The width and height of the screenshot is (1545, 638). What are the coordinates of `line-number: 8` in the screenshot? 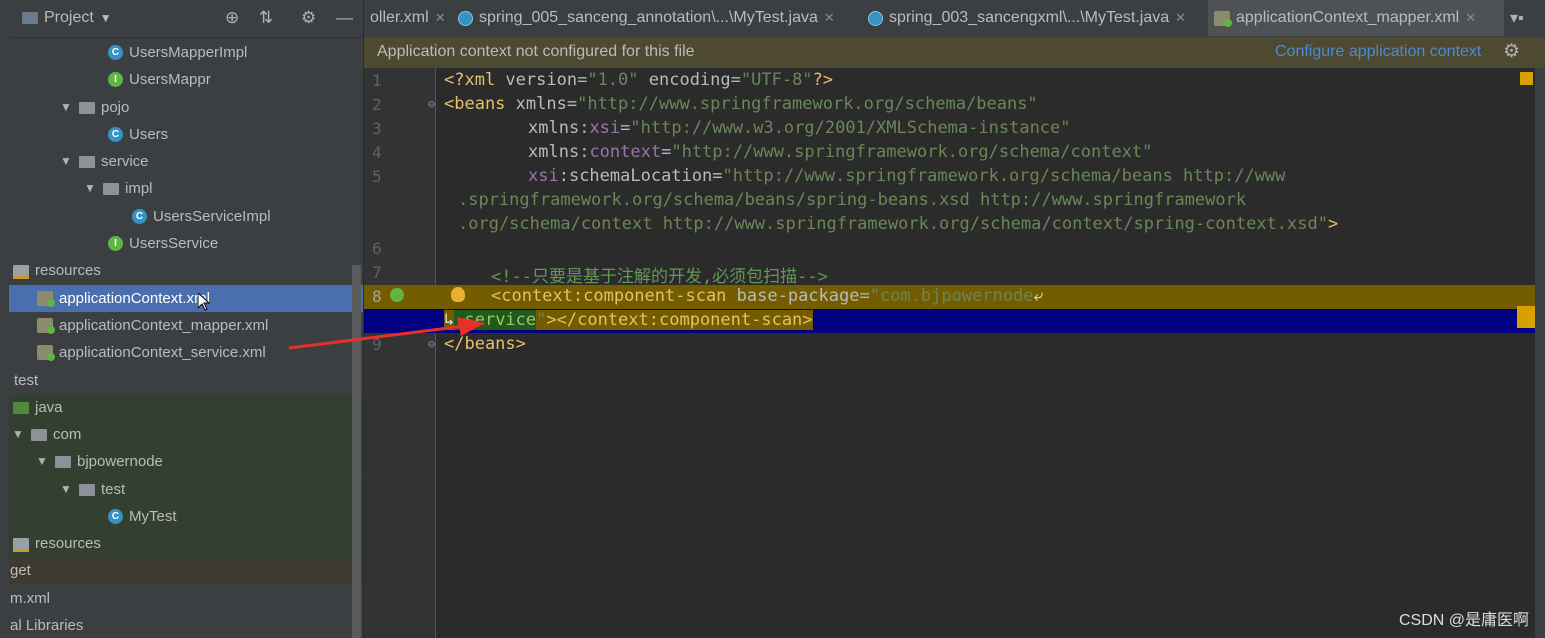 It's located at (377, 296).